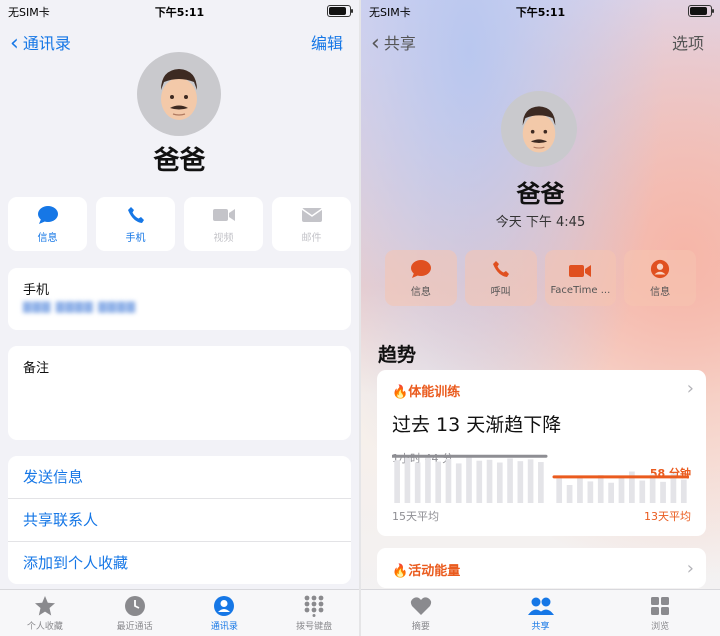  Describe the element at coordinates (393, 43) in the screenshot. I see `back-button: ‹ 共享` at that location.